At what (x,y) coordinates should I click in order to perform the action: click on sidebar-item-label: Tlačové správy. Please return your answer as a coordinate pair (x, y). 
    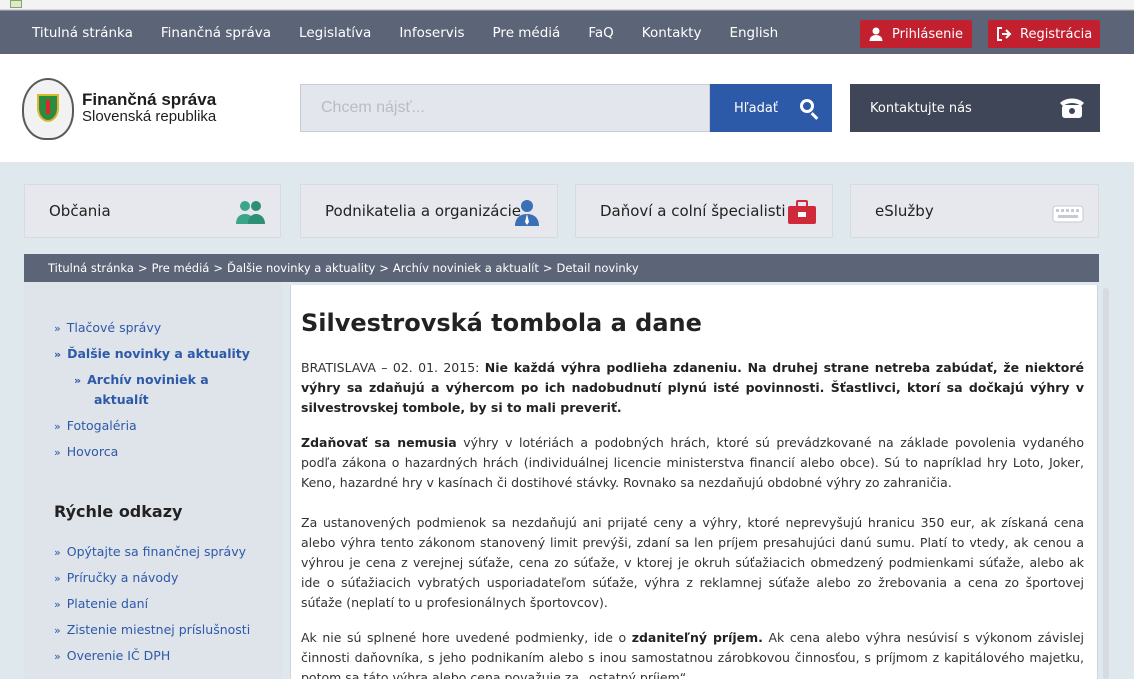
    Looking at the image, I should click on (114, 327).